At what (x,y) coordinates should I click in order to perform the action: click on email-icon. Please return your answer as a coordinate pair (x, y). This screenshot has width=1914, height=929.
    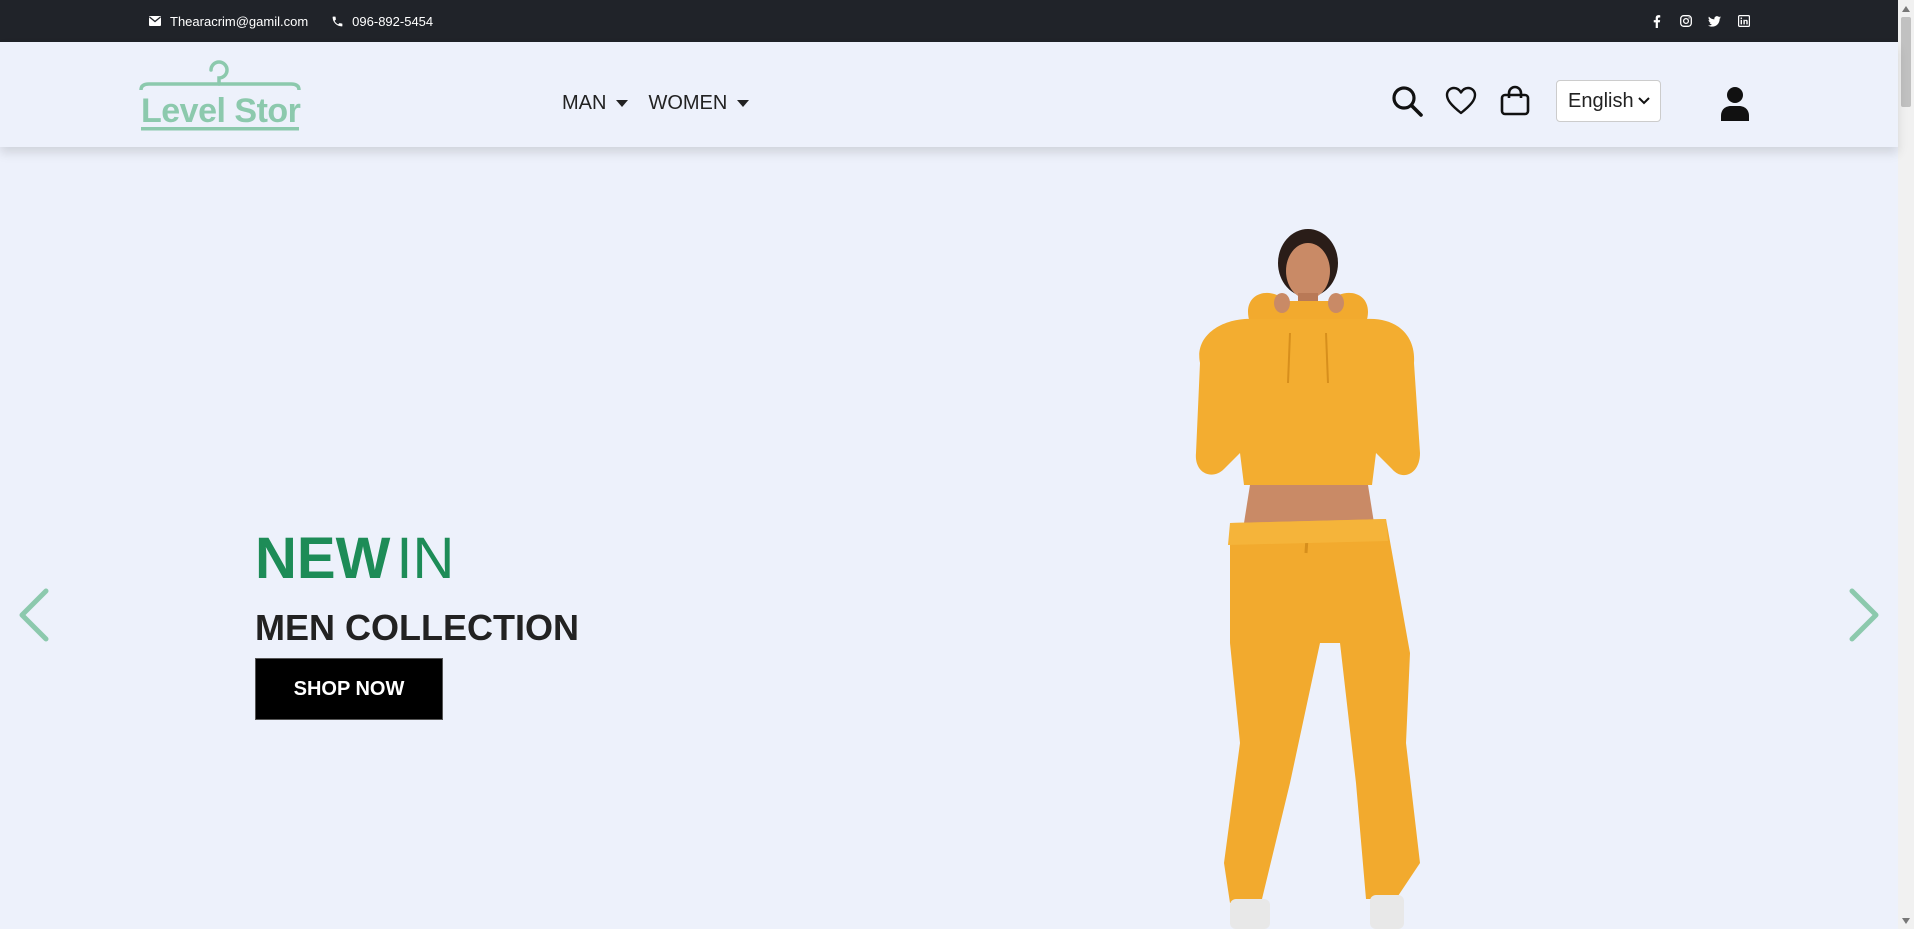
    Looking at the image, I should click on (155, 21).